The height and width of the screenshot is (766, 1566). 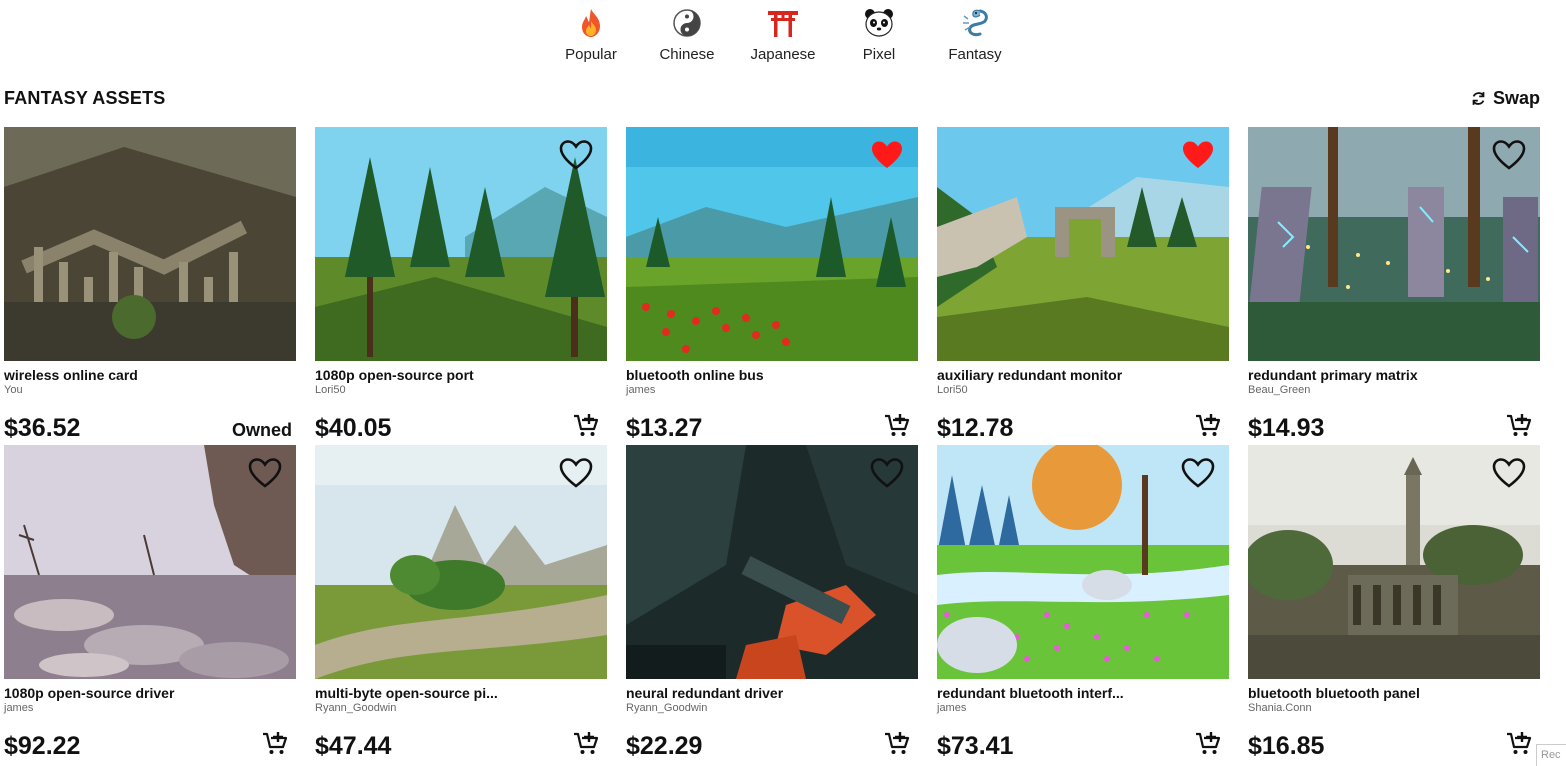 I want to click on category-label: Pixel, so click(x=879, y=54).